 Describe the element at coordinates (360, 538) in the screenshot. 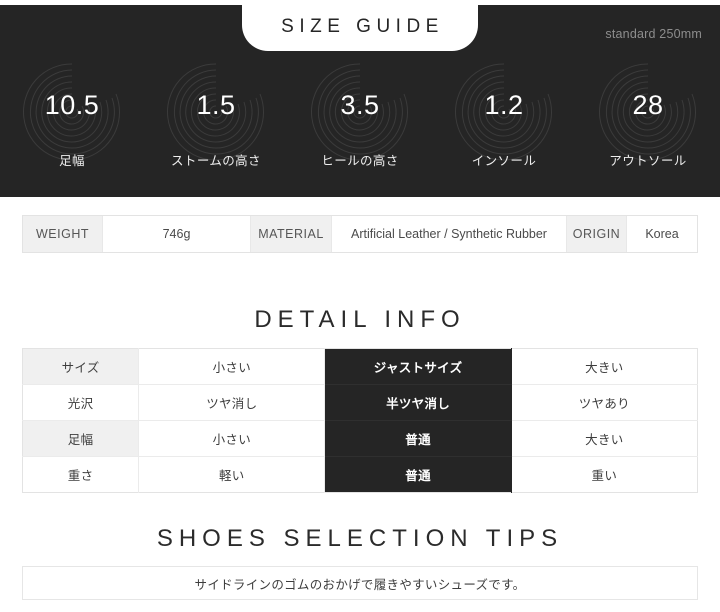

I see `shoes-selection-tips-title: SHOES SELECTION TIPS` at that location.